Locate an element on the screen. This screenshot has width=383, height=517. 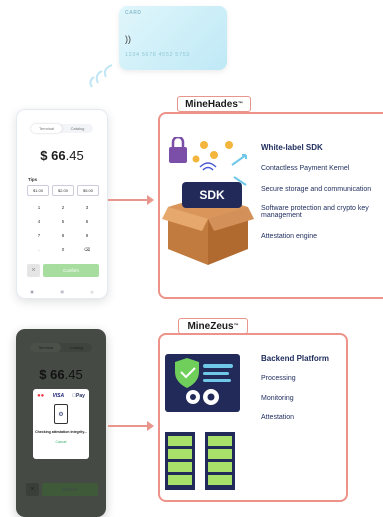
payment-card: CARD )) 1234 5678 4552 5753 is located at coordinates (173, 38).